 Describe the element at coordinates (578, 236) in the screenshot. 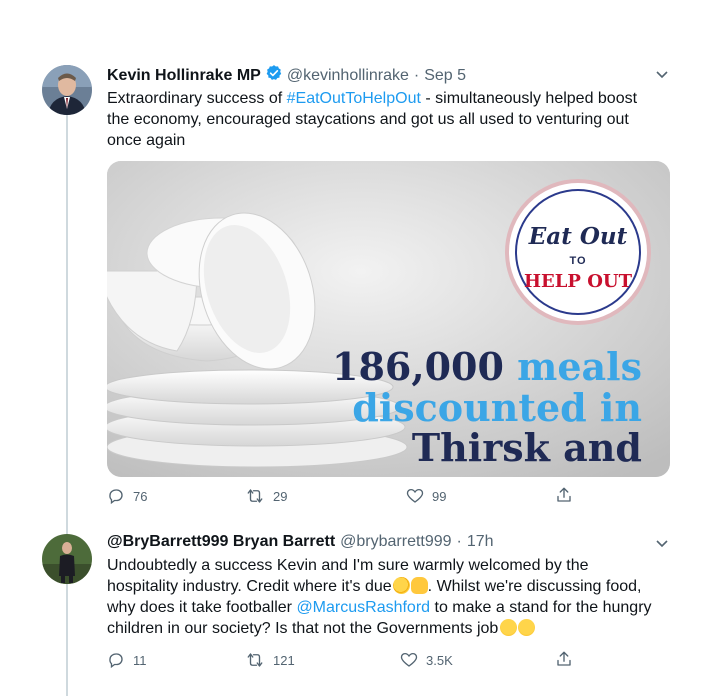

I see `logo-line1: Eat Out` at that location.